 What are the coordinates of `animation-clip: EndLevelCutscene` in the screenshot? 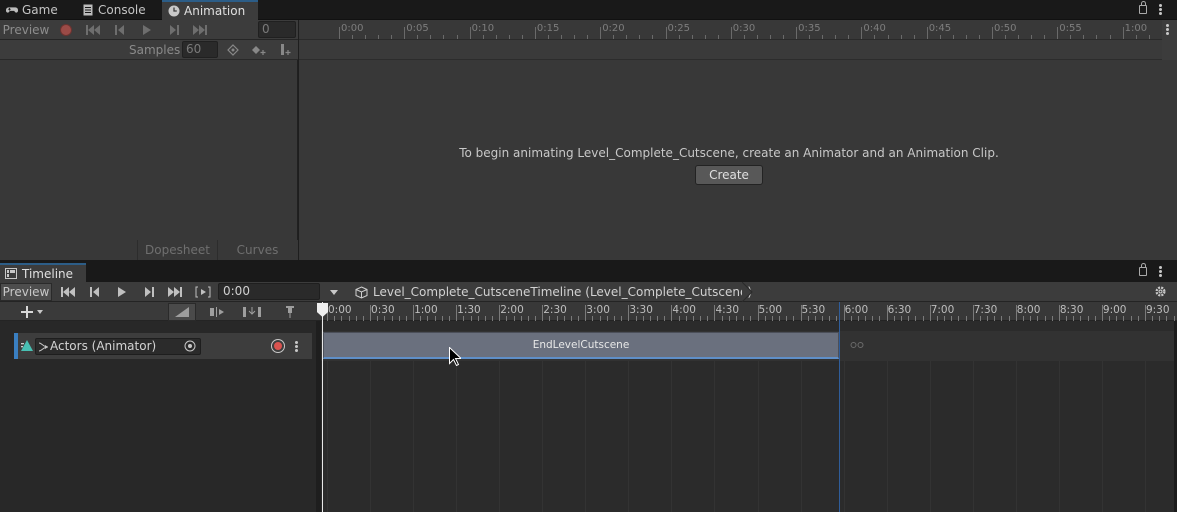 It's located at (581, 345).